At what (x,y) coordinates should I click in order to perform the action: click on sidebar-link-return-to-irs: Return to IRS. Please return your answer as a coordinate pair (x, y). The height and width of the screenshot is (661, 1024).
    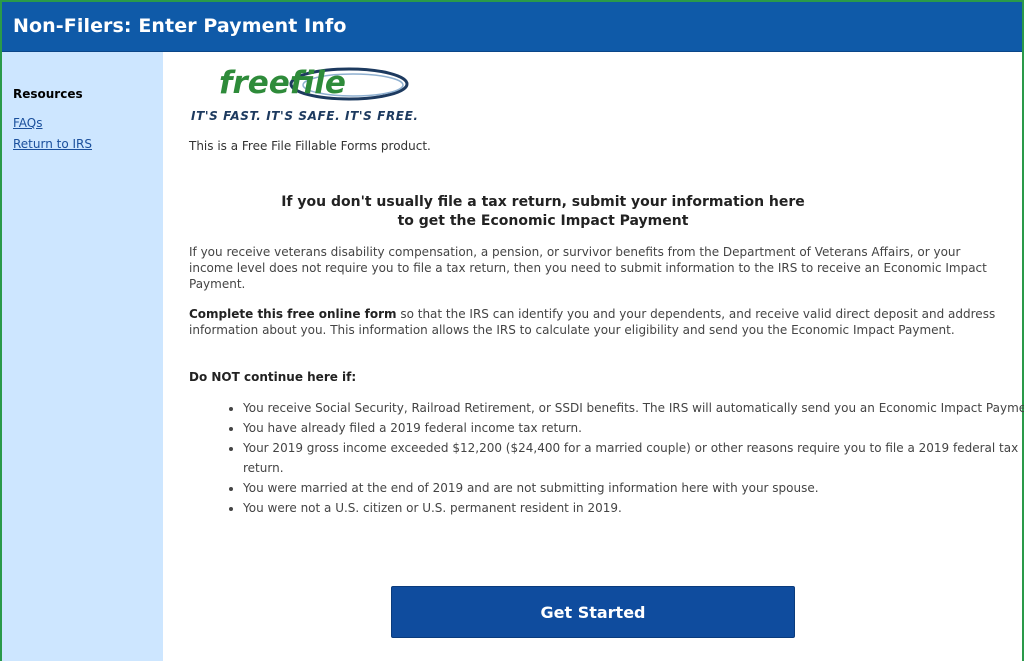
    Looking at the image, I should click on (52, 144).